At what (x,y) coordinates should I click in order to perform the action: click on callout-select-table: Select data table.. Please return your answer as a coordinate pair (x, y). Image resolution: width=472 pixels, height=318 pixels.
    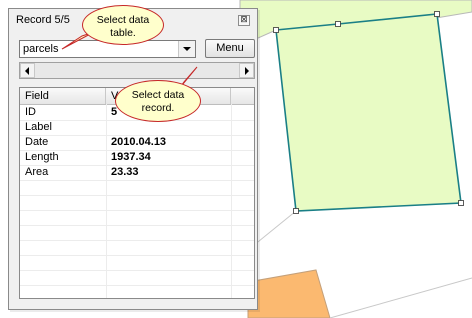
    Looking at the image, I should click on (123, 25).